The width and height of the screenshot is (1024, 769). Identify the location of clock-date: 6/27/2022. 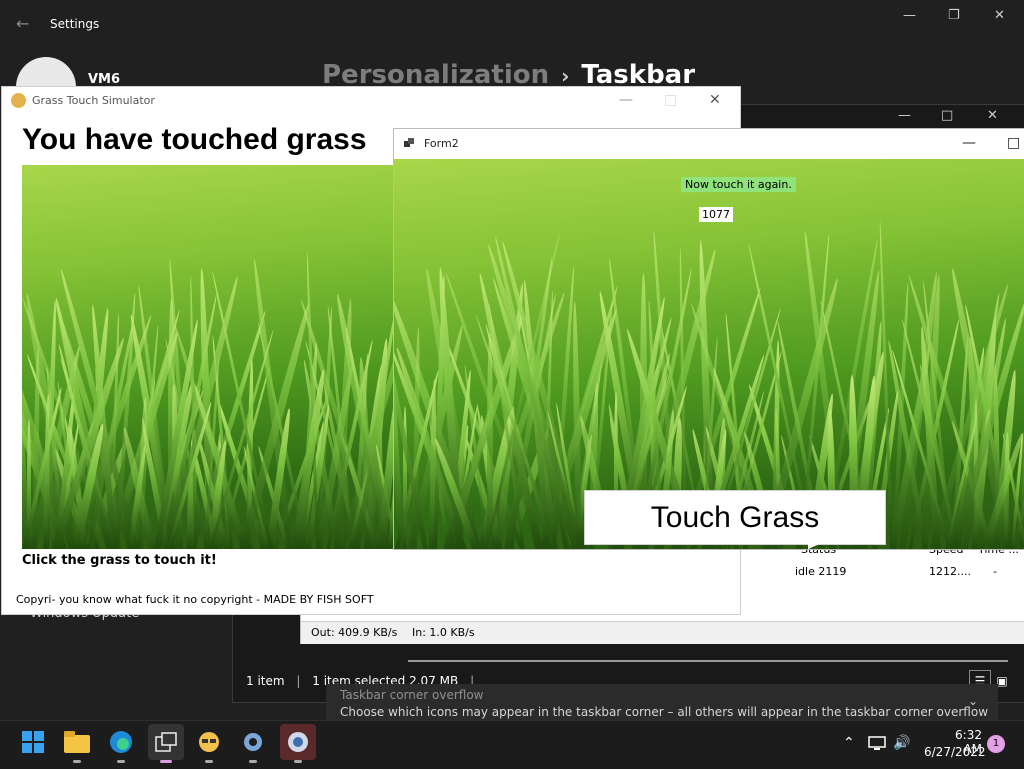
(955, 752).